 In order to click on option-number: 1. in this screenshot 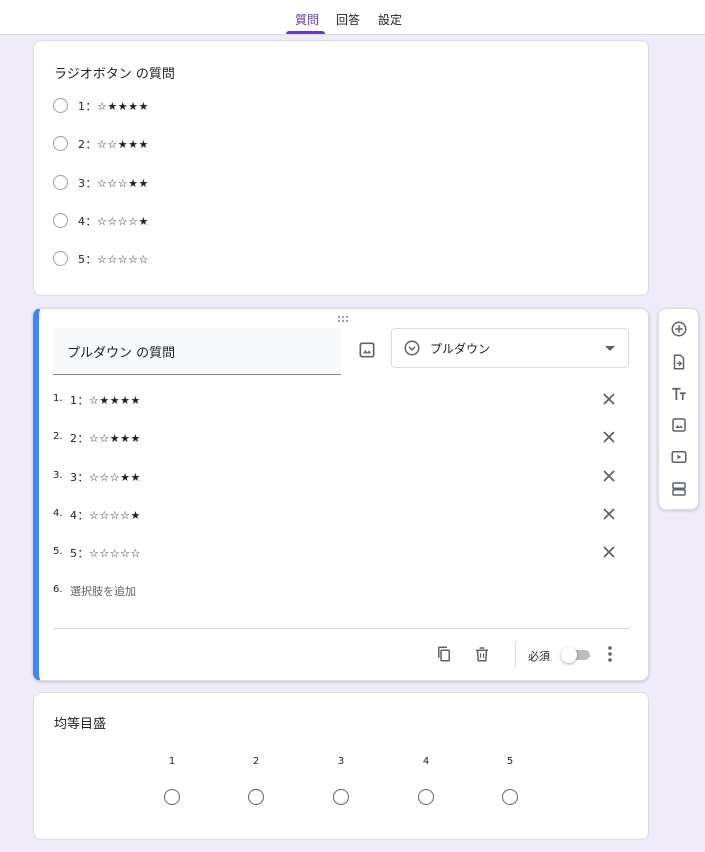, I will do `click(58, 398)`.